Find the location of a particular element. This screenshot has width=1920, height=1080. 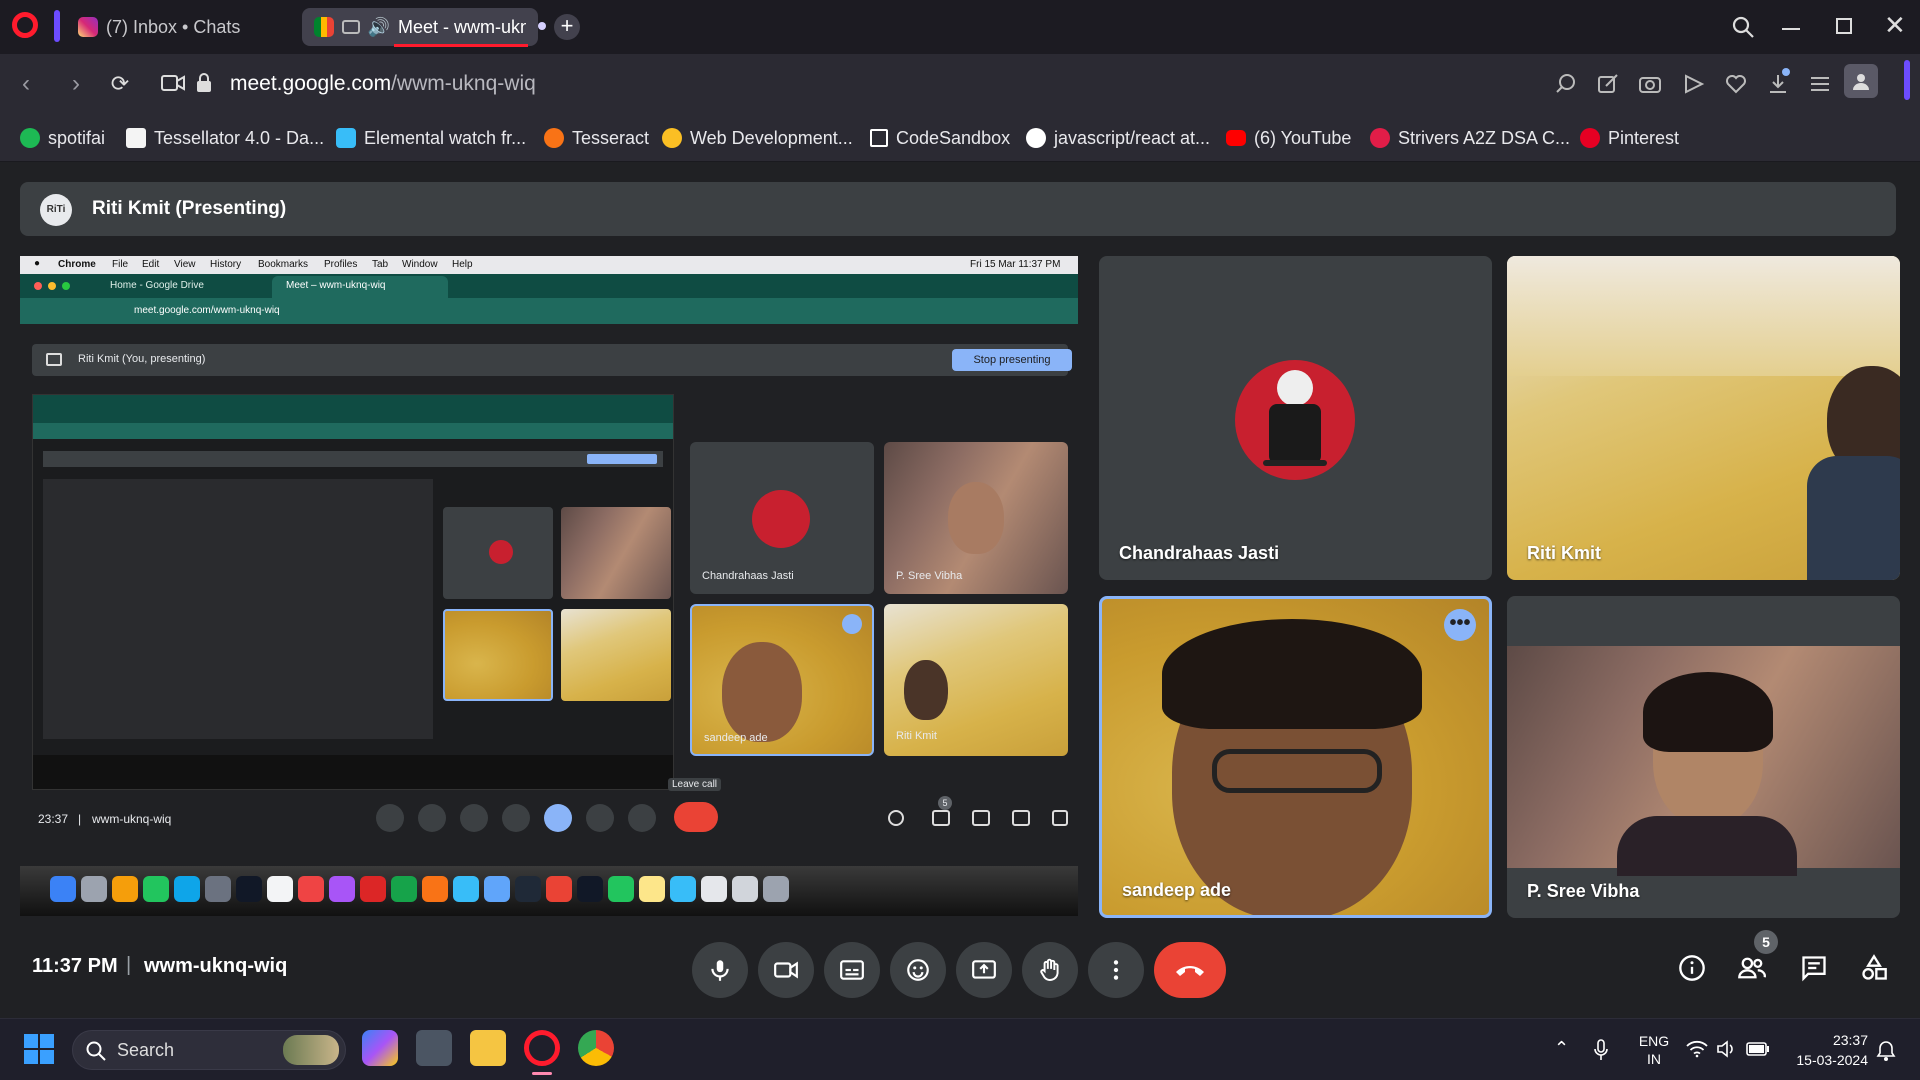

microphone-tray-icon is located at coordinates (1601, 1050).